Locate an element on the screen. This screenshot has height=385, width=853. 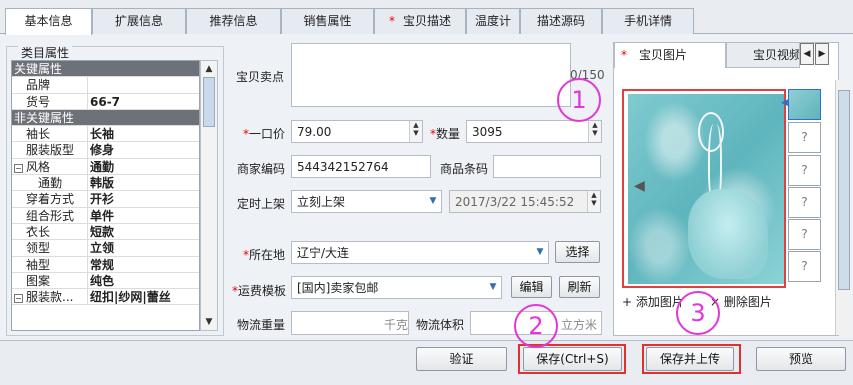
scroll-up-icon: ▲ is located at coordinates (209, 69).